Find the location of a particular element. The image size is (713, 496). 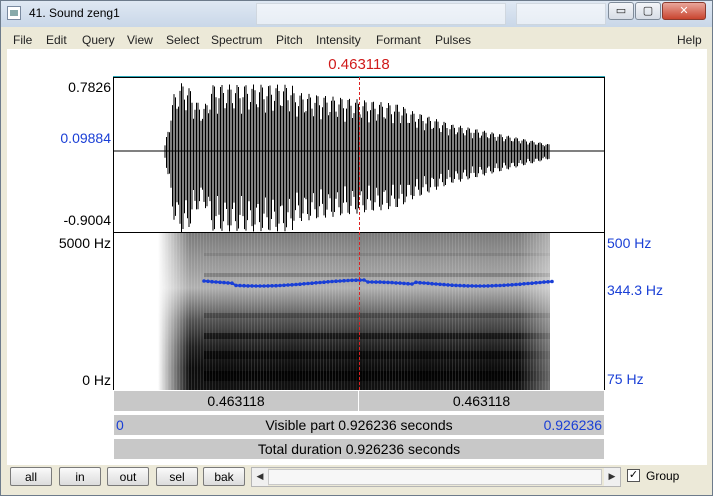

horizontal-scrollbar: ◀ ▶ is located at coordinates (436, 477).